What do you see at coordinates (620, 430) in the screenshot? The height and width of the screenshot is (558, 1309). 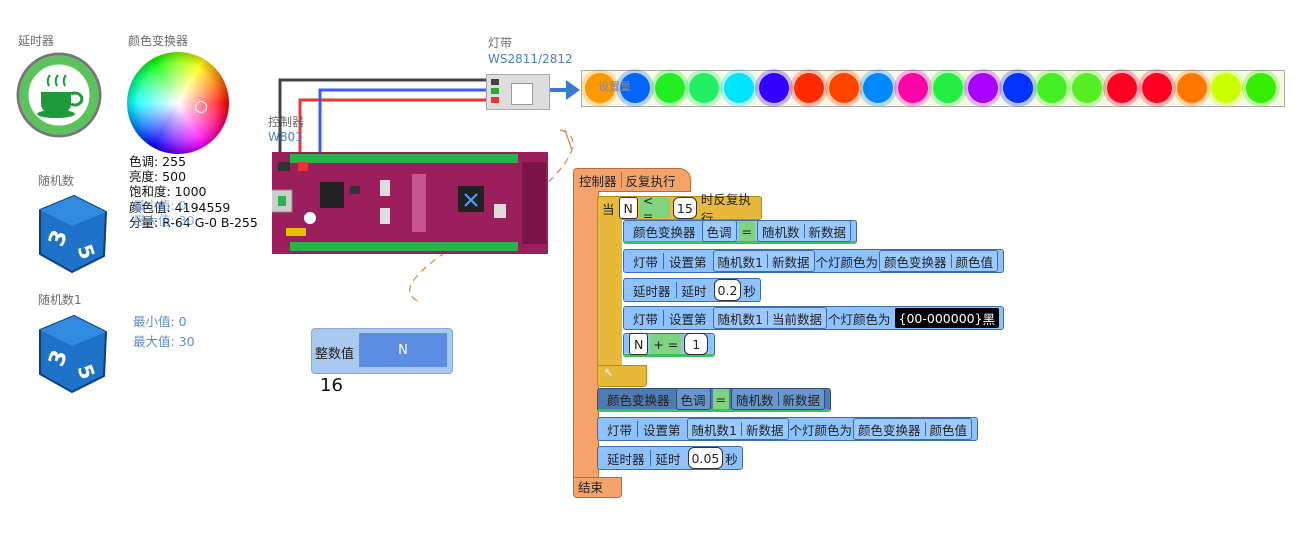 I see `l7-object: 灯带` at bounding box center [620, 430].